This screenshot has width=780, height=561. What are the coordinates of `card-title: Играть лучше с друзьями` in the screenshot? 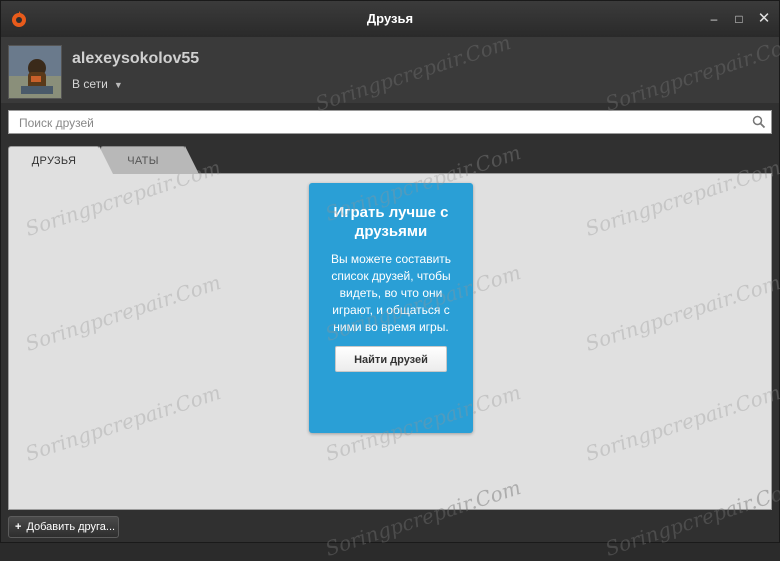 It's located at (391, 222).